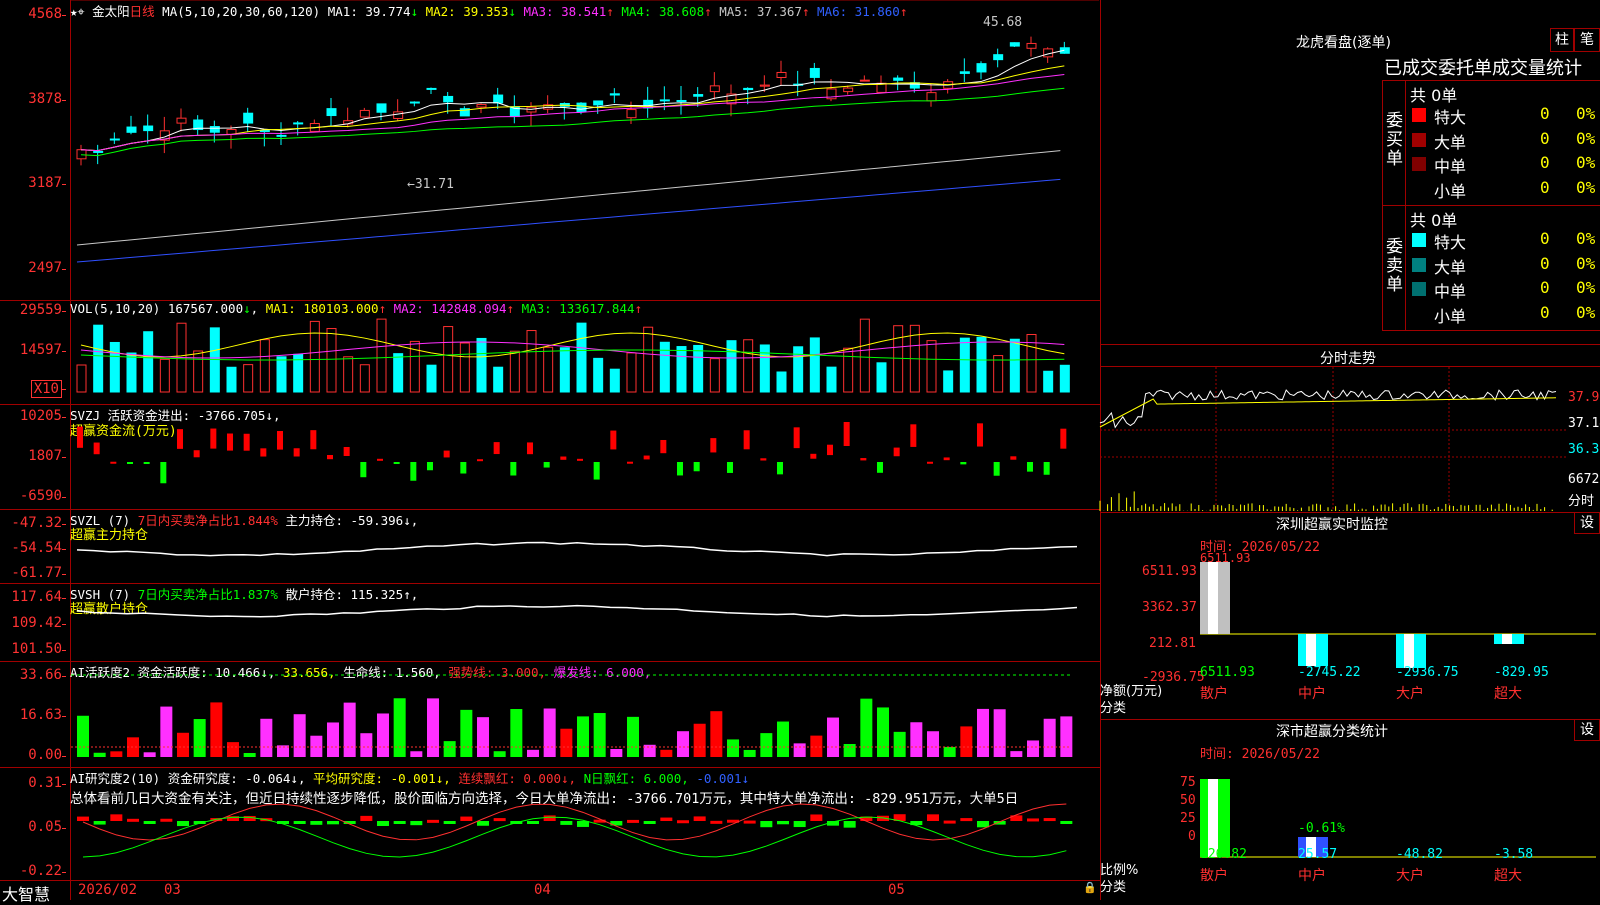 The image size is (1600, 905). What do you see at coordinates (585, 823) in the screenshot?
I see `ai-research-chart` at bounding box center [585, 823].